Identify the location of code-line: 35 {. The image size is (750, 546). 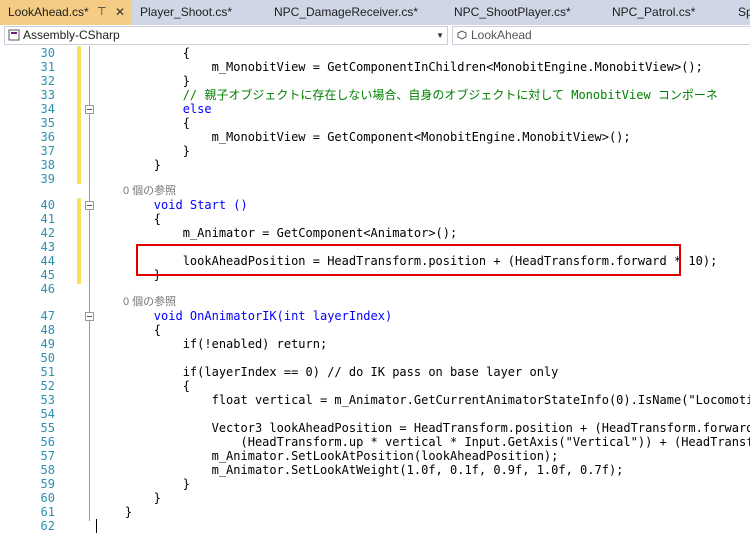
(375, 123).